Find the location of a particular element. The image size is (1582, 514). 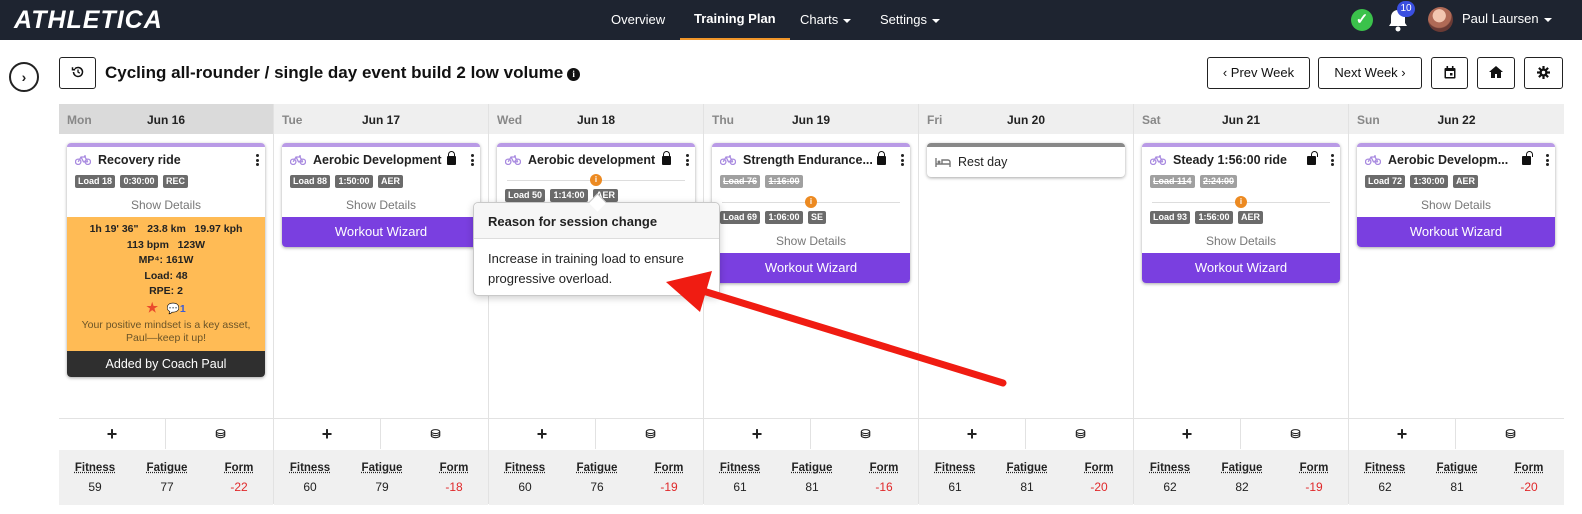

form-value: -18 is located at coordinates (454, 487).